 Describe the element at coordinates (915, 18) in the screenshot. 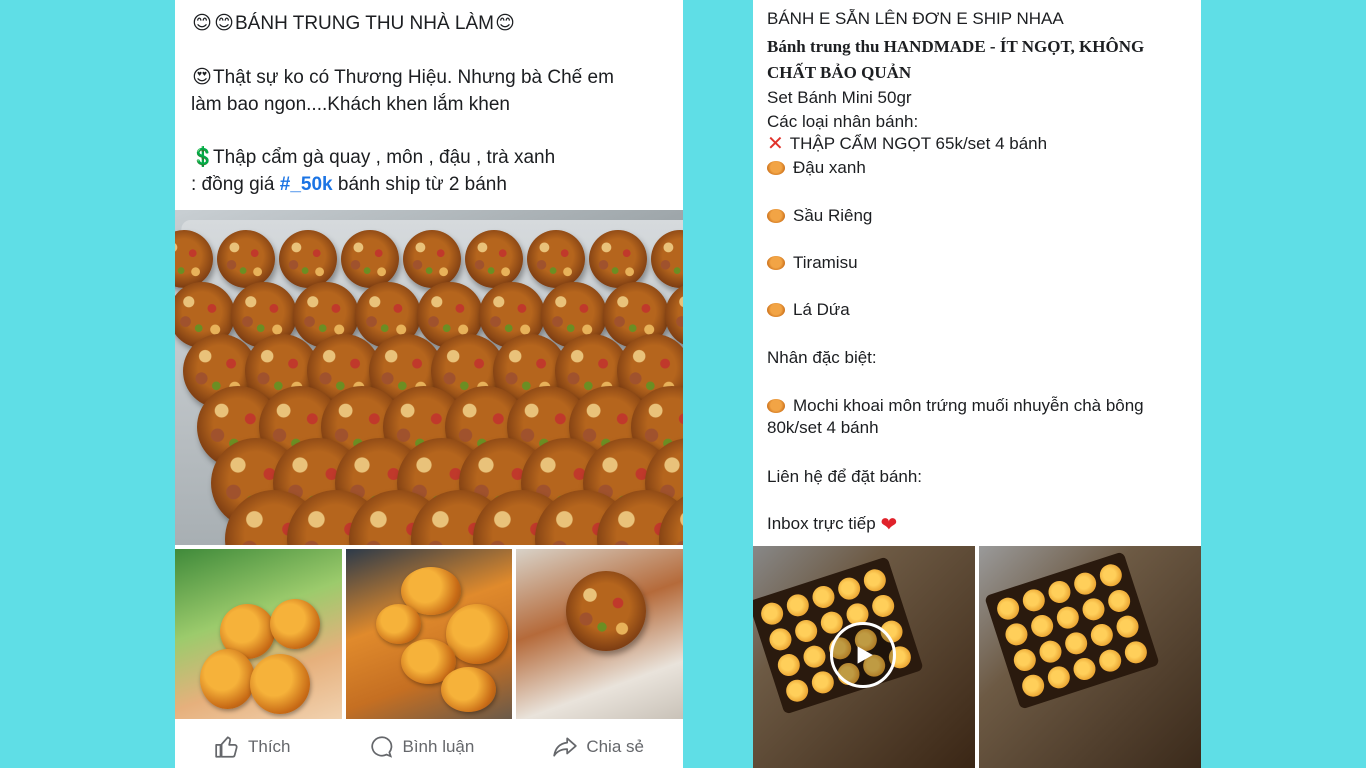

I see `post-headline: BÁNH E SẴN LÊN ĐƠN E SHIP NHAA` at that location.